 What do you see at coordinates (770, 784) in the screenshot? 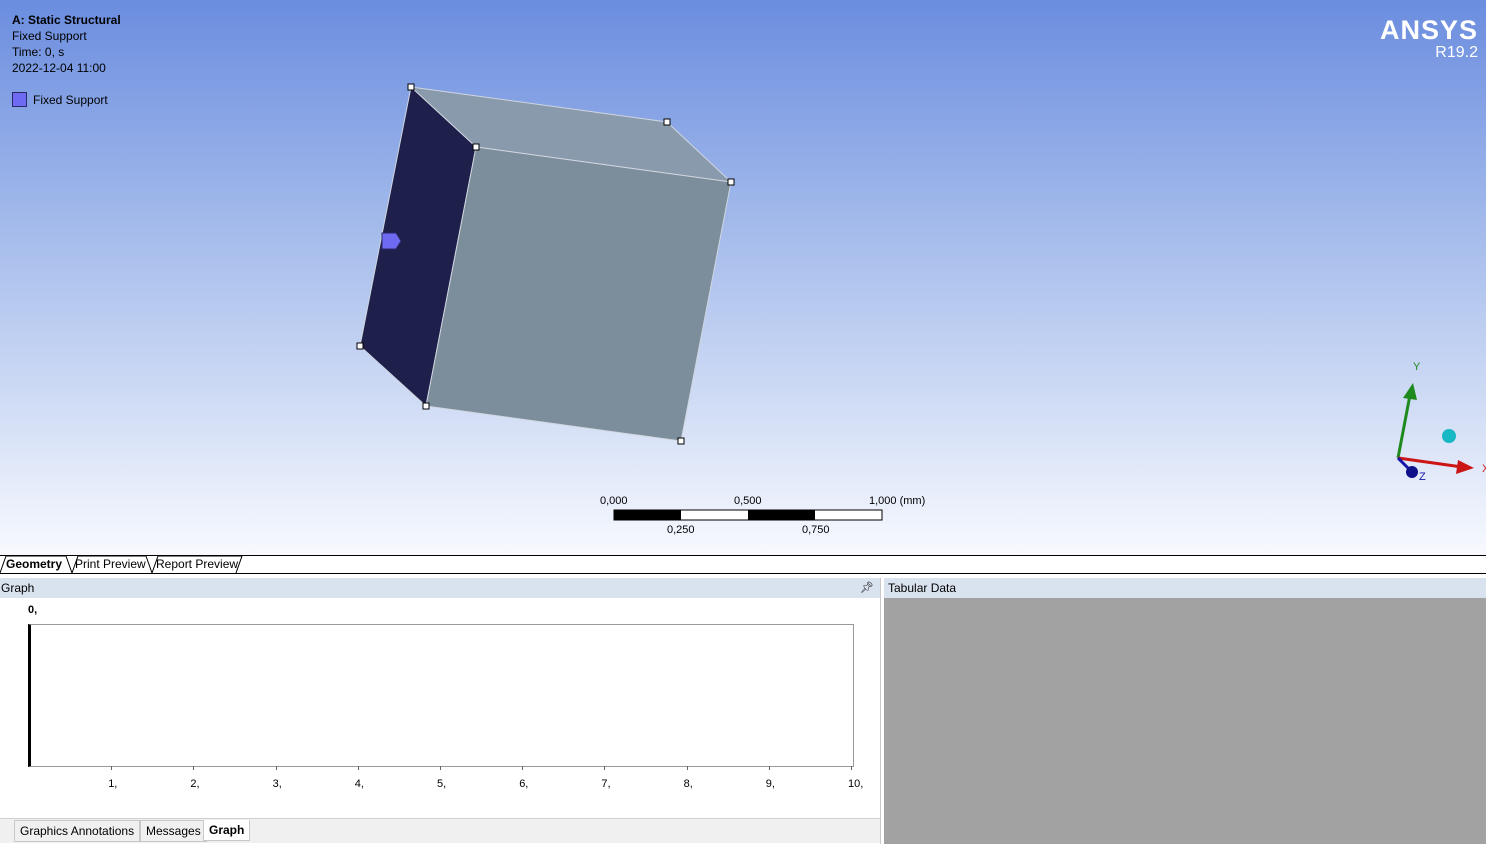
I see `graph-x-tick-label: 9,` at bounding box center [770, 784].